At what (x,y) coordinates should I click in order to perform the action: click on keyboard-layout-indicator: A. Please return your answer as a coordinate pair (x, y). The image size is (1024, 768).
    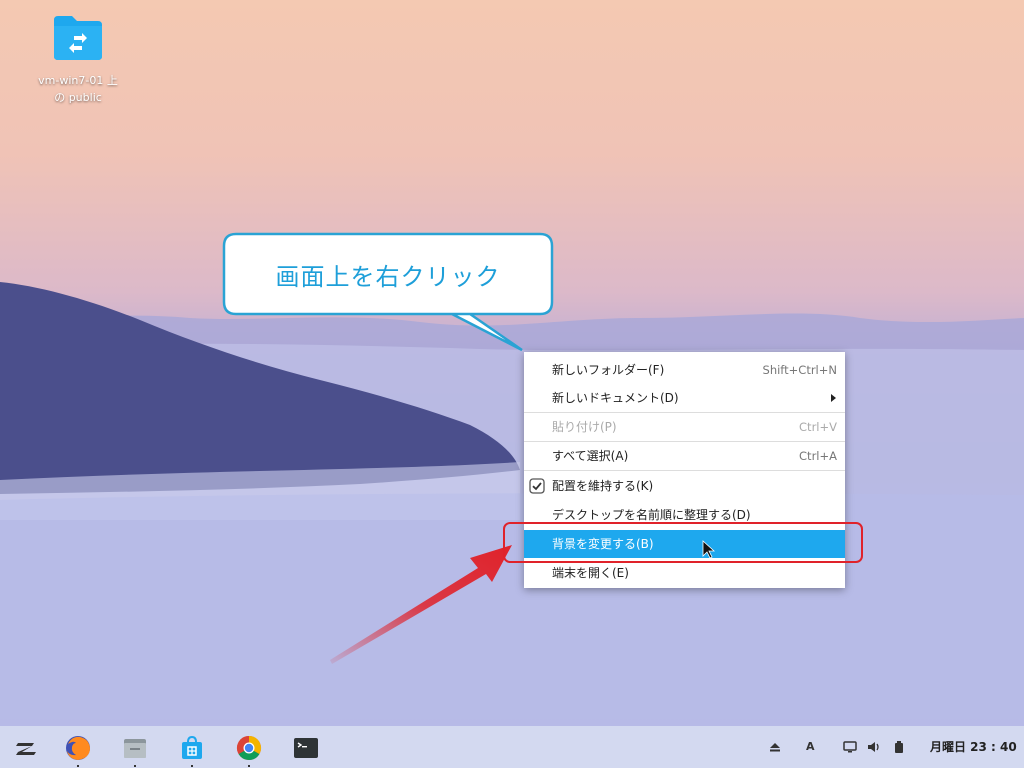
    Looking at the image, I should click on (813, 747).